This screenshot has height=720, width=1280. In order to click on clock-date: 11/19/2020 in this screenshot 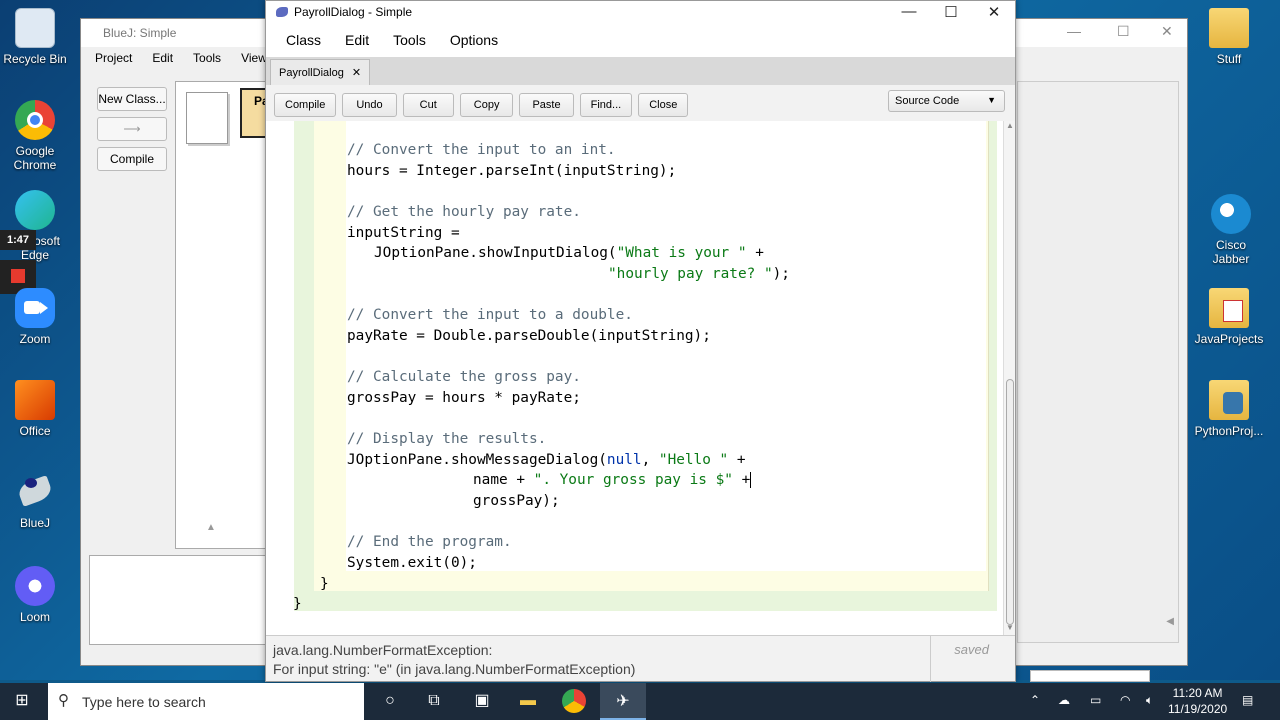, I will do `click(1198, 709)`.